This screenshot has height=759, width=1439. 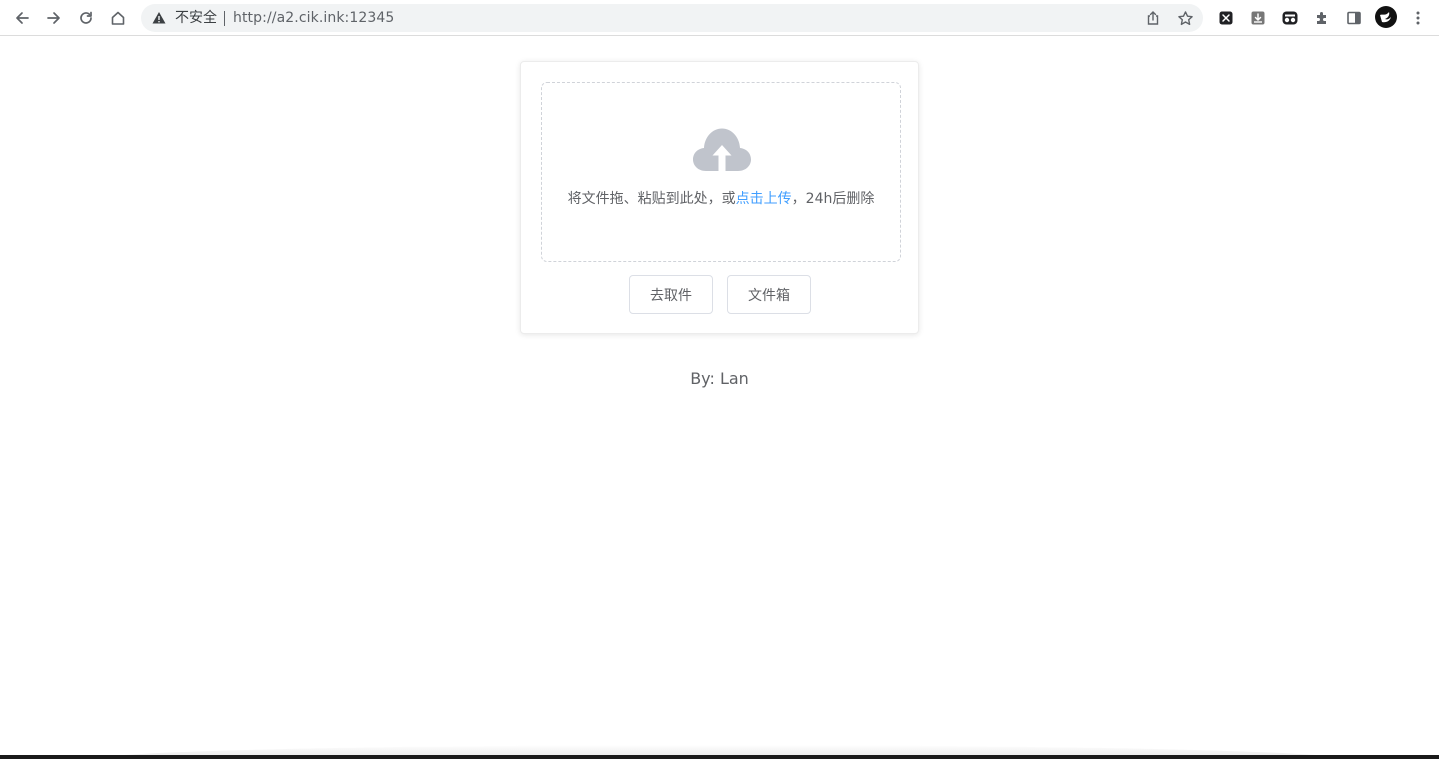 I want to click on reload-icon, so click(x=86, y=18).